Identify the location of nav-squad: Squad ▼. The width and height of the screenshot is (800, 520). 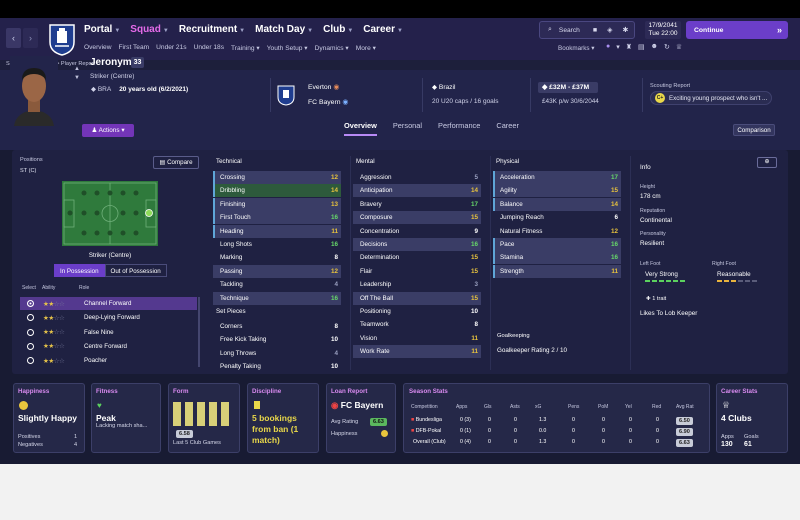
(149, 29).